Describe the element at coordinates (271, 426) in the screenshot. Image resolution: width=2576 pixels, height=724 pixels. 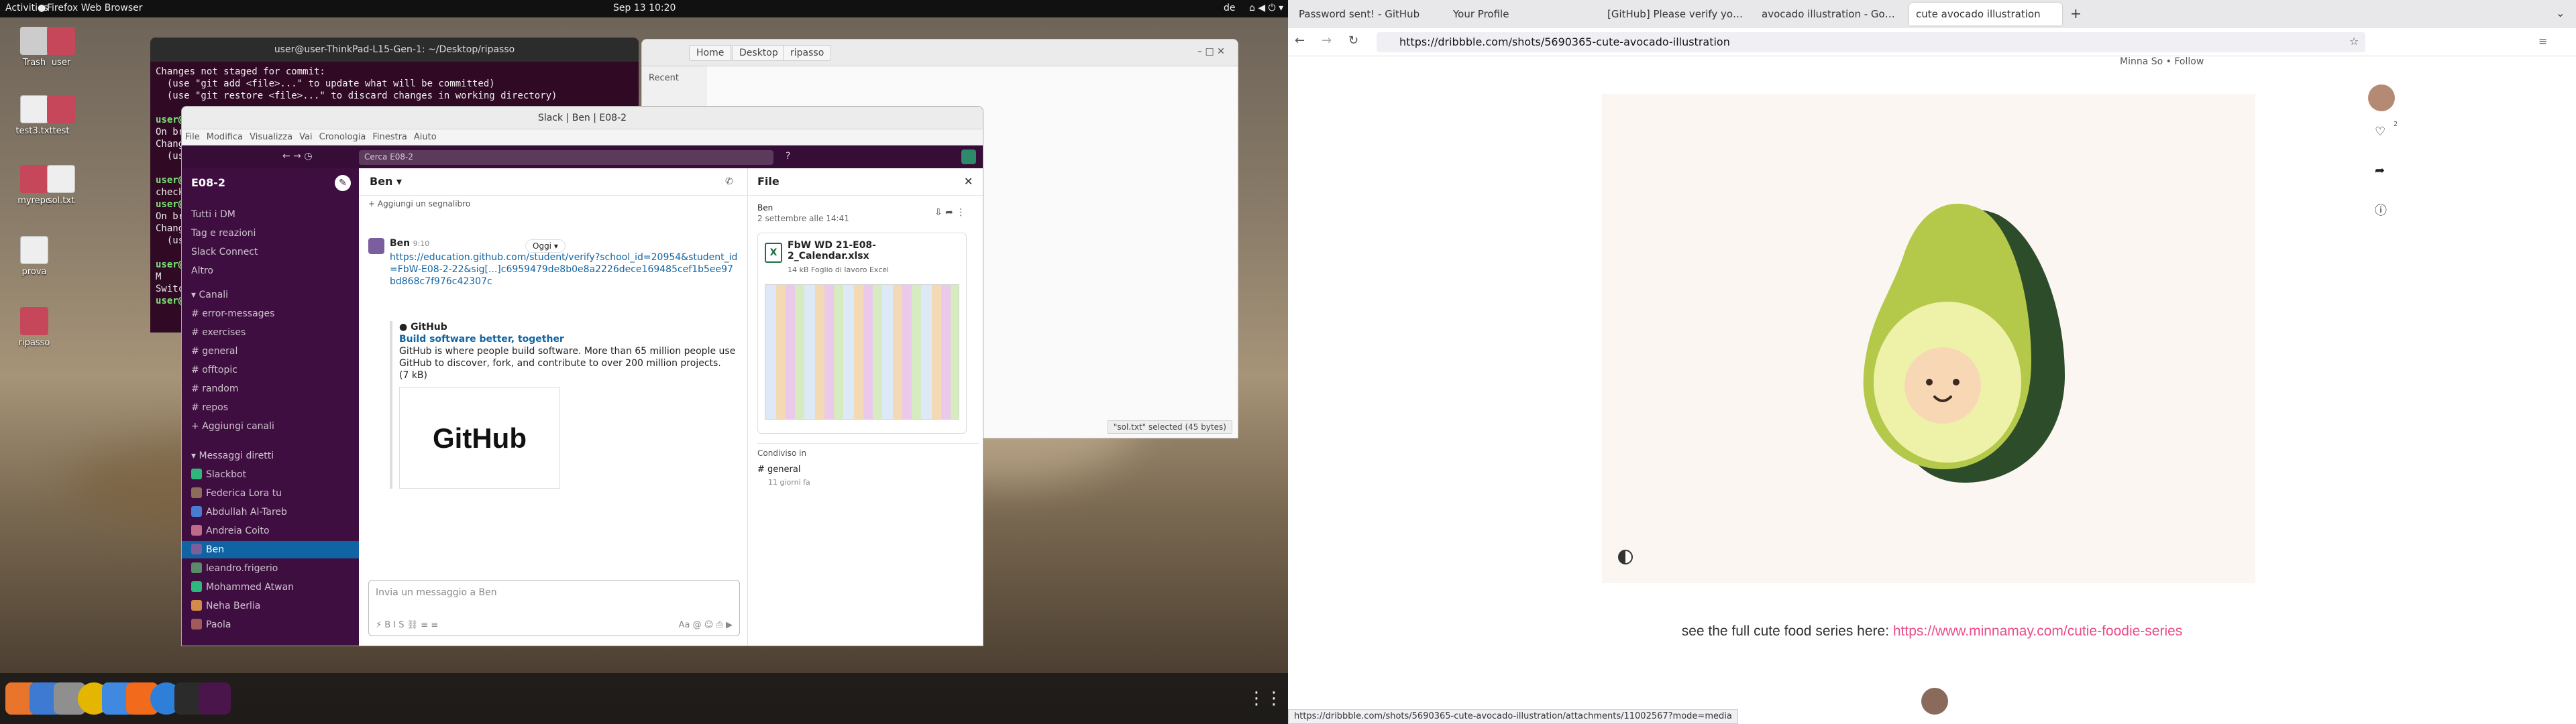
I see `add-channels: + Aggiungi canali` at that location.